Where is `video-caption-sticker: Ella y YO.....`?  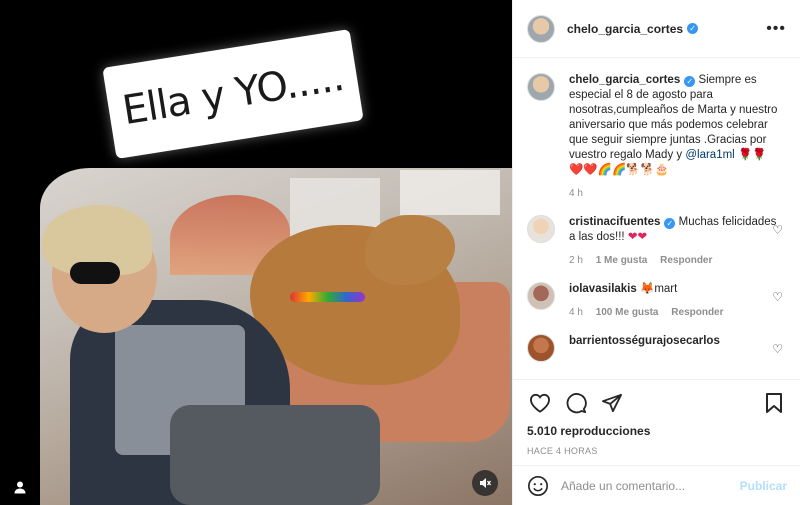
video-caption-sticker: Ella y YO..... is located at coordinates (233, 94).